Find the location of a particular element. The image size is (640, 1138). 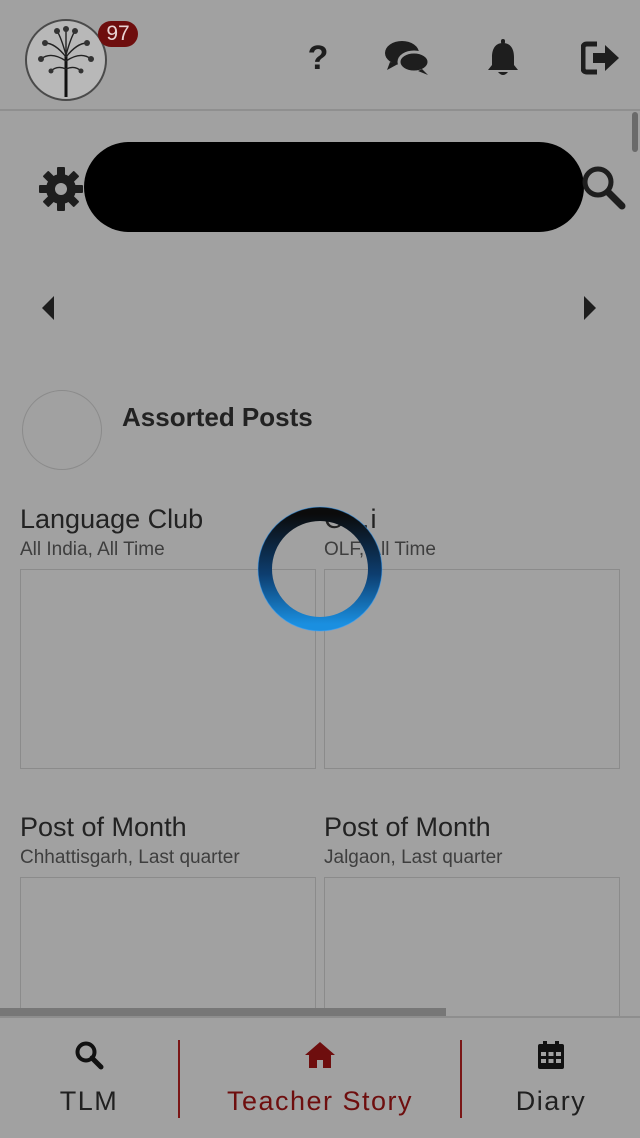

help-icon: ? is located at coordinates (318, 58).